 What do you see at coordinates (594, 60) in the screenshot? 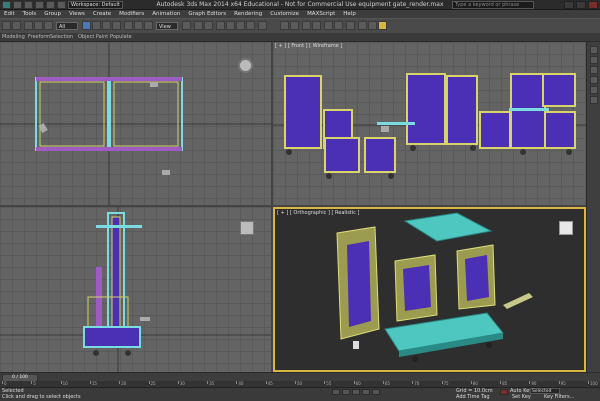
I see `modify-tab-icon` at bounding box center [594, 60].